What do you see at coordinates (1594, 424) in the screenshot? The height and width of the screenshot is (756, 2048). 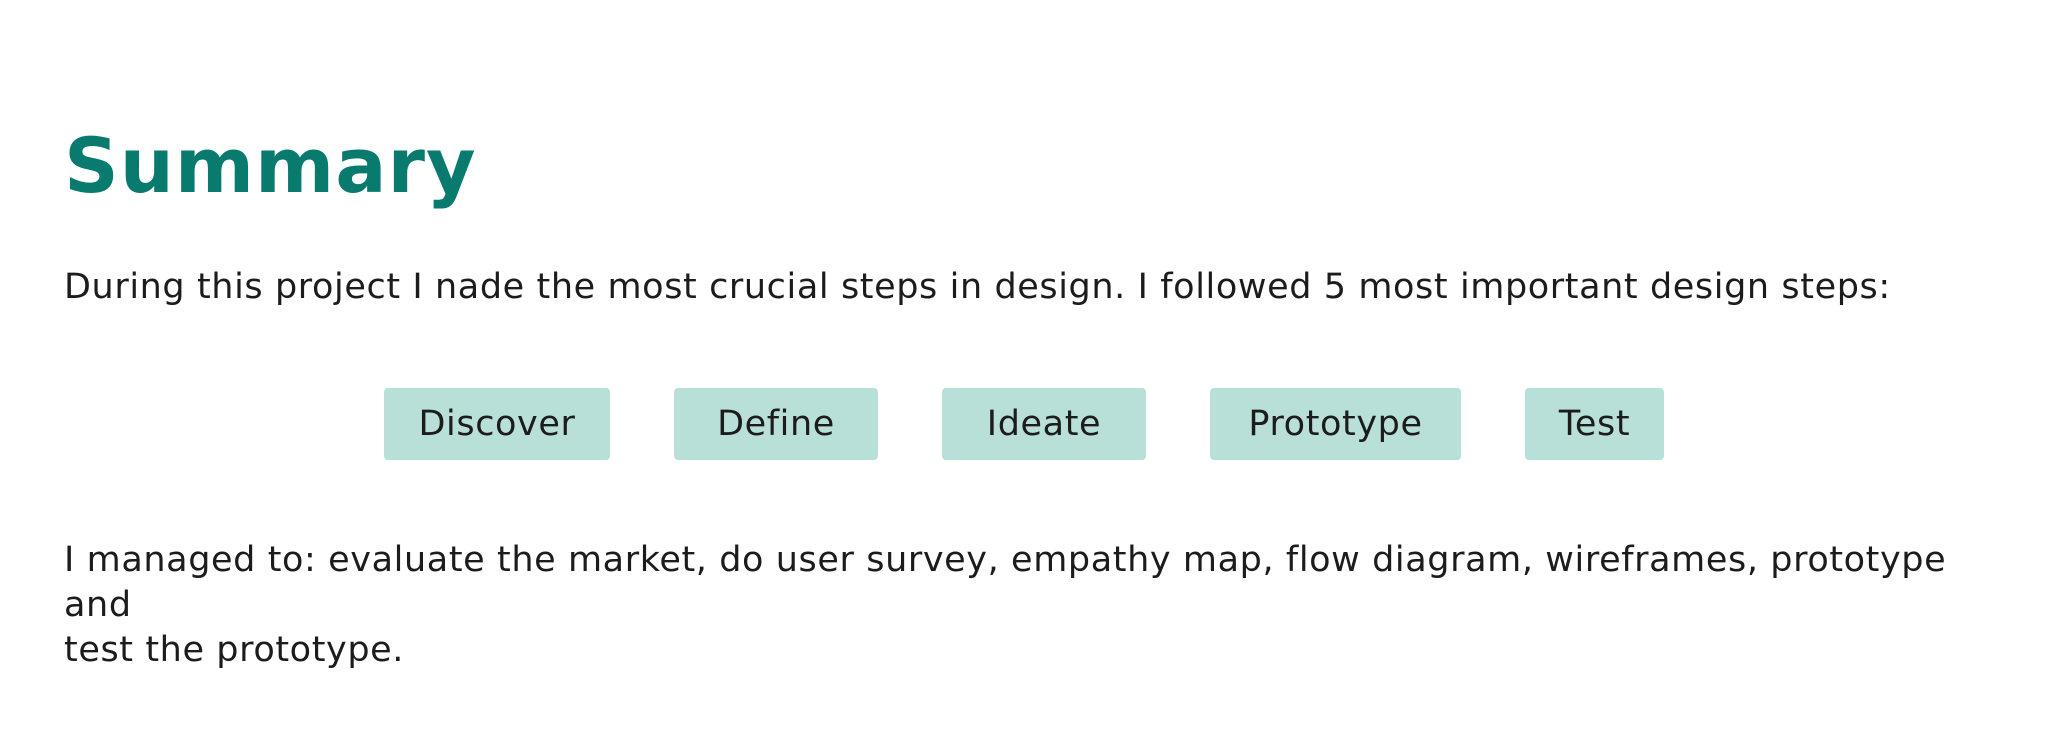 I see `step-test-tag: Test` at bounding box center [1594, 424].